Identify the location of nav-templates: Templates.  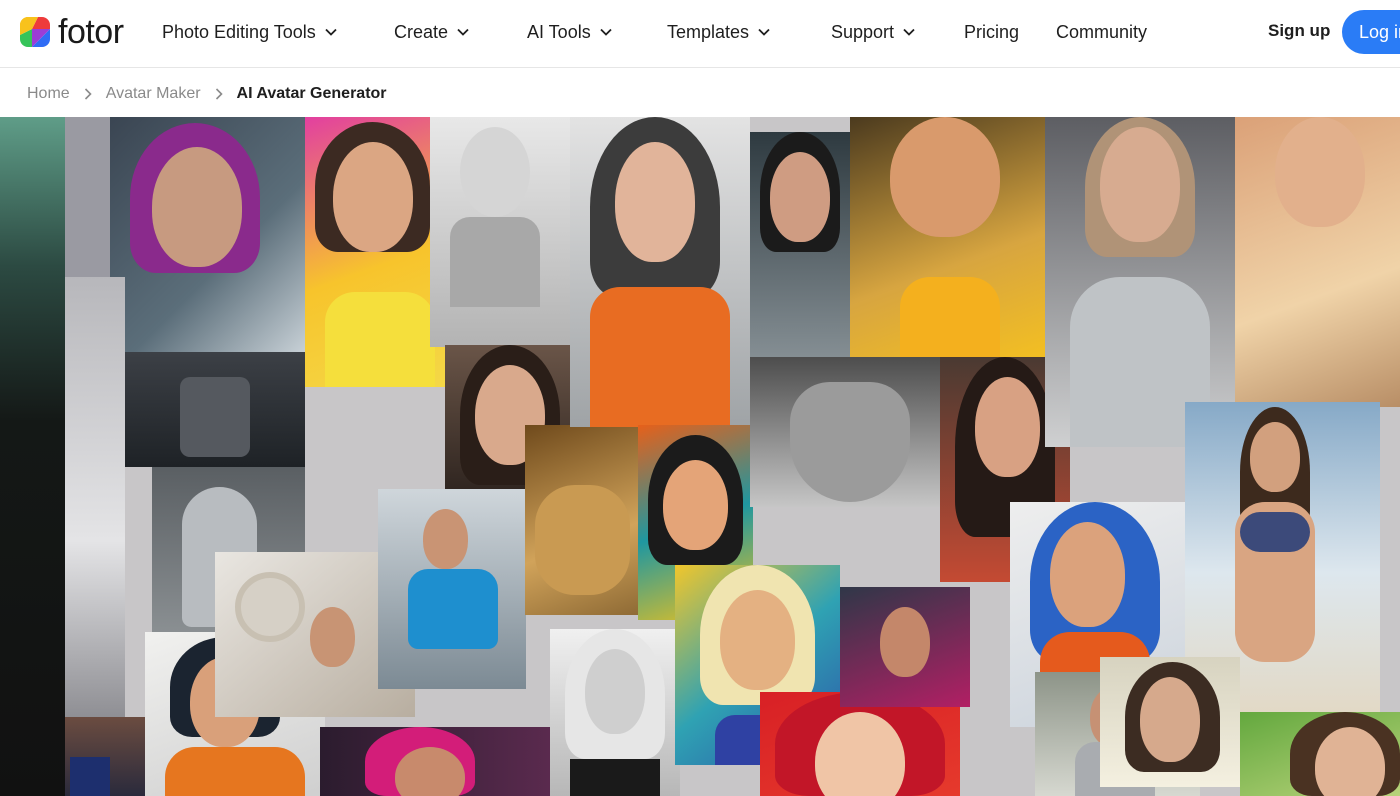
(718, 32).